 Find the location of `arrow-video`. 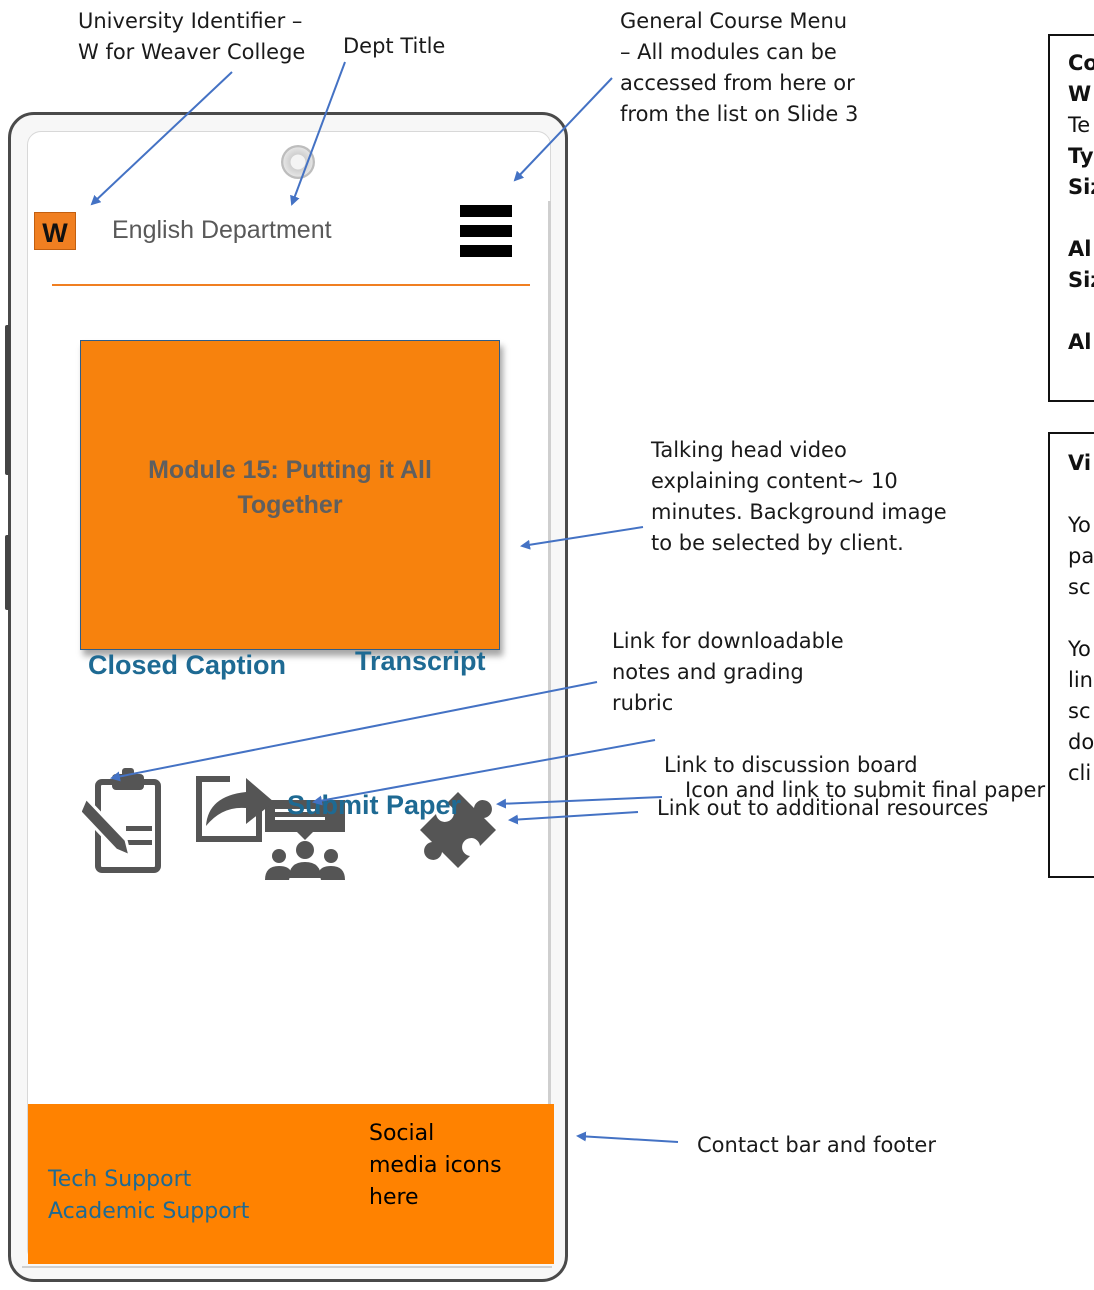

arrow-video is located at coordinates (582, 538).